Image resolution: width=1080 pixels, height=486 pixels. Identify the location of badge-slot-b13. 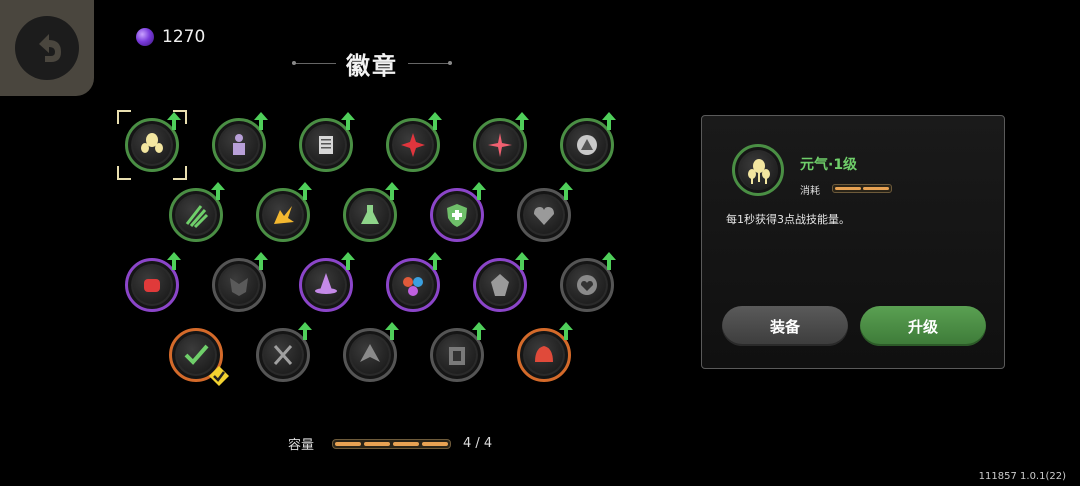
(240, 282).